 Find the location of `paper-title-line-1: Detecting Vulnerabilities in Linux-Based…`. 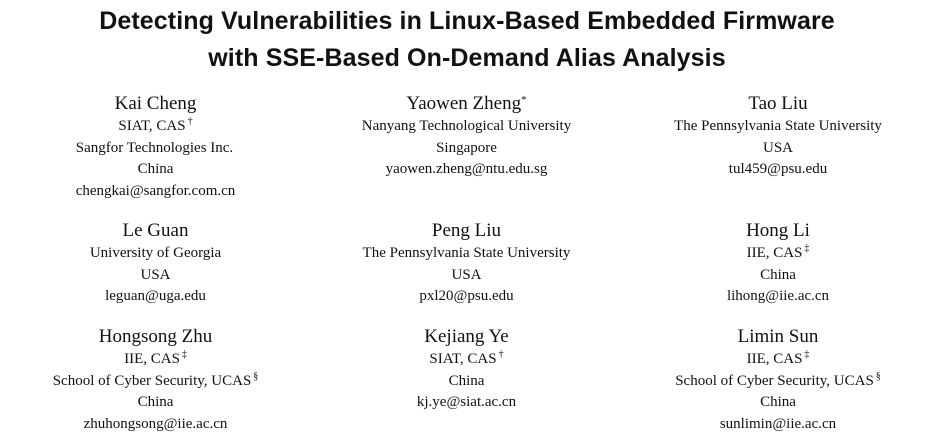

paper-title-line-1: Detecting Vulnerabilities in Linux-Based… is located at coordinates (467, 21).